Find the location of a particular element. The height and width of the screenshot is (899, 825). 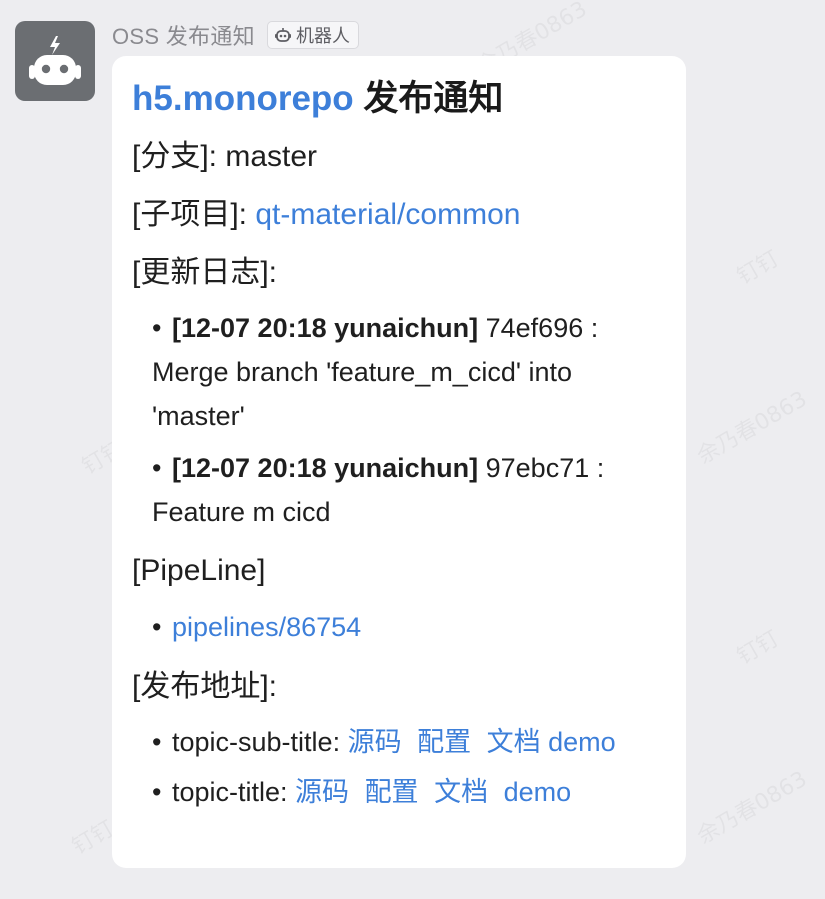

title-suffix: 发布通知 is located at coordinates (428, 98).